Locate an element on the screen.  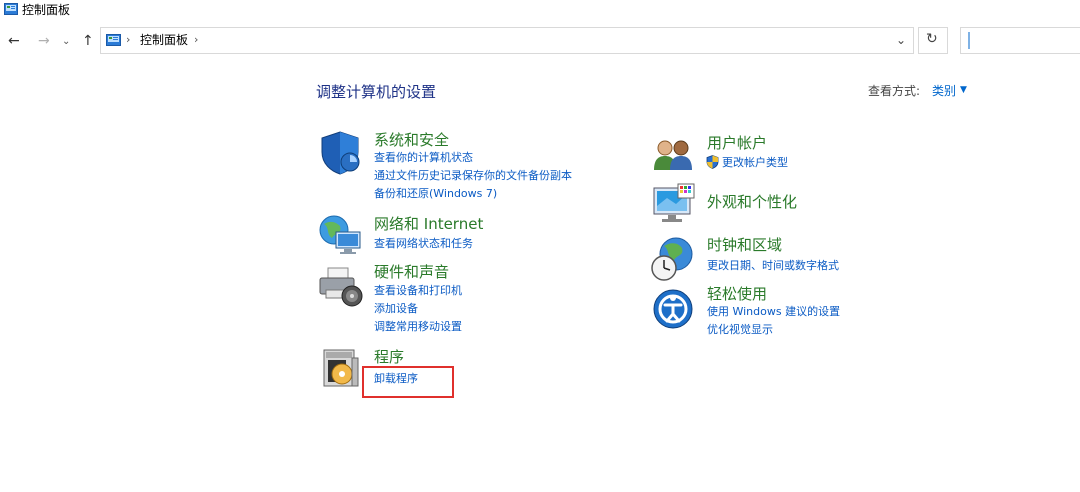
network-icon is located at coordinates (340, 234).